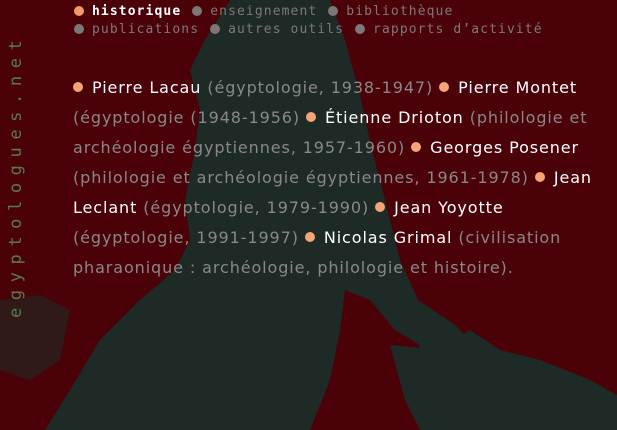  I want to click on nav-item-publications: publications, so click(145, 29).